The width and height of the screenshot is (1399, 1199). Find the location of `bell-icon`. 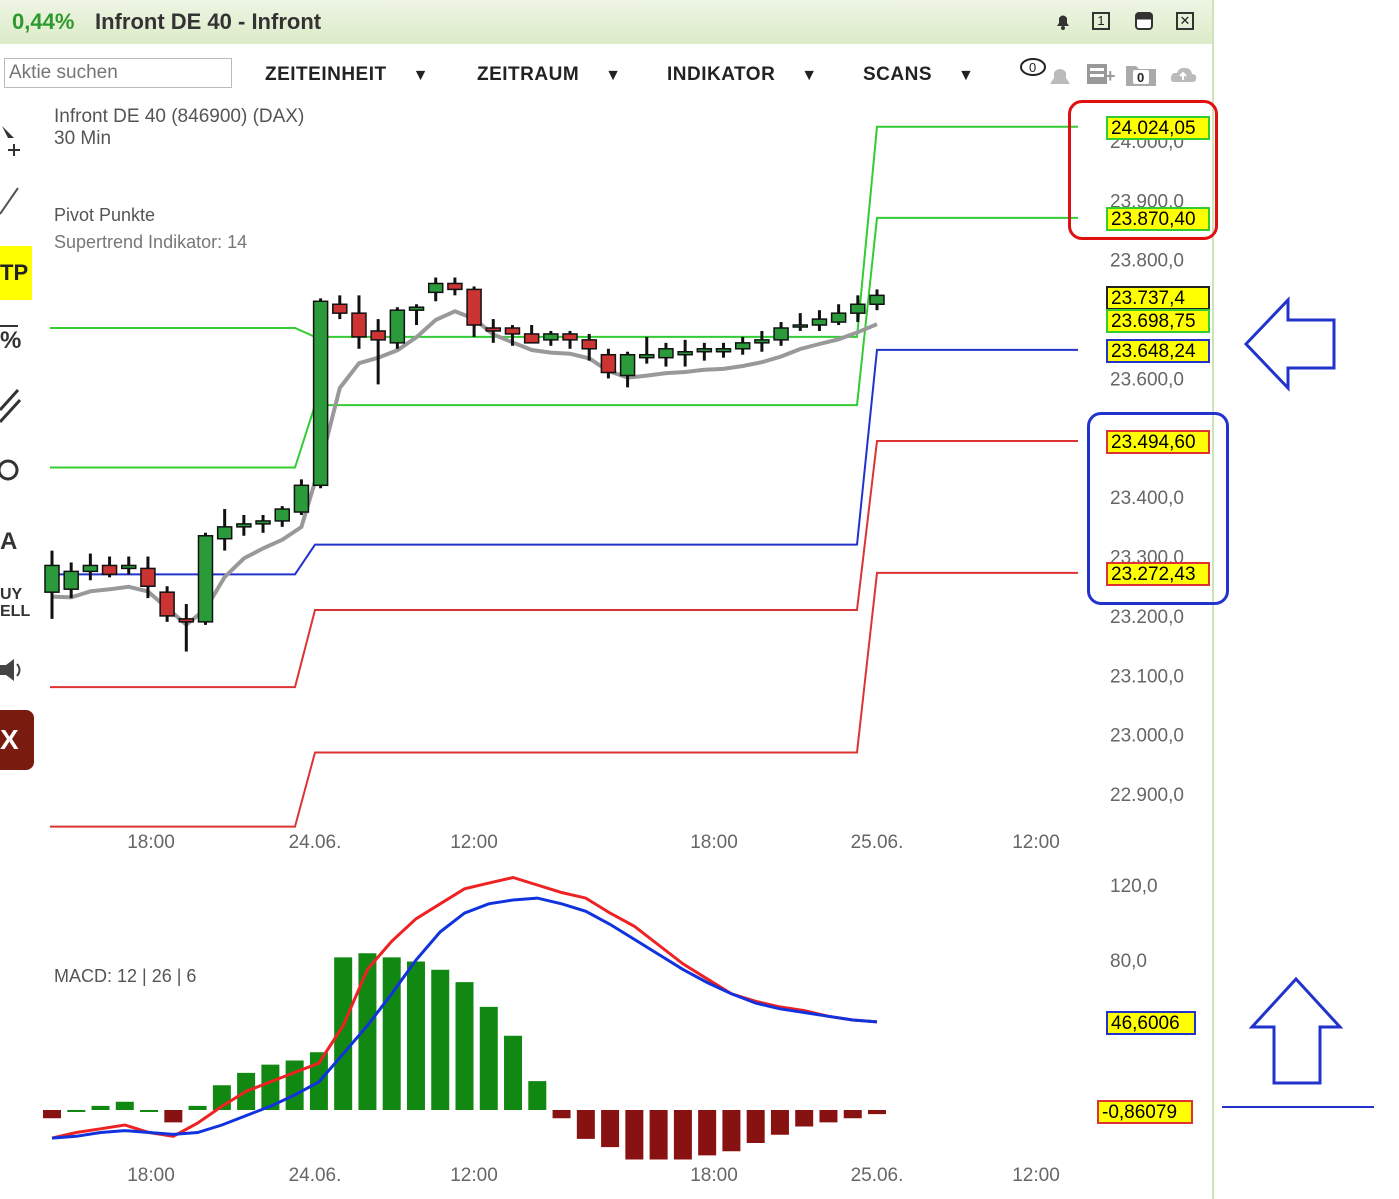

bell-icon is located at coordinates (1063, 21).